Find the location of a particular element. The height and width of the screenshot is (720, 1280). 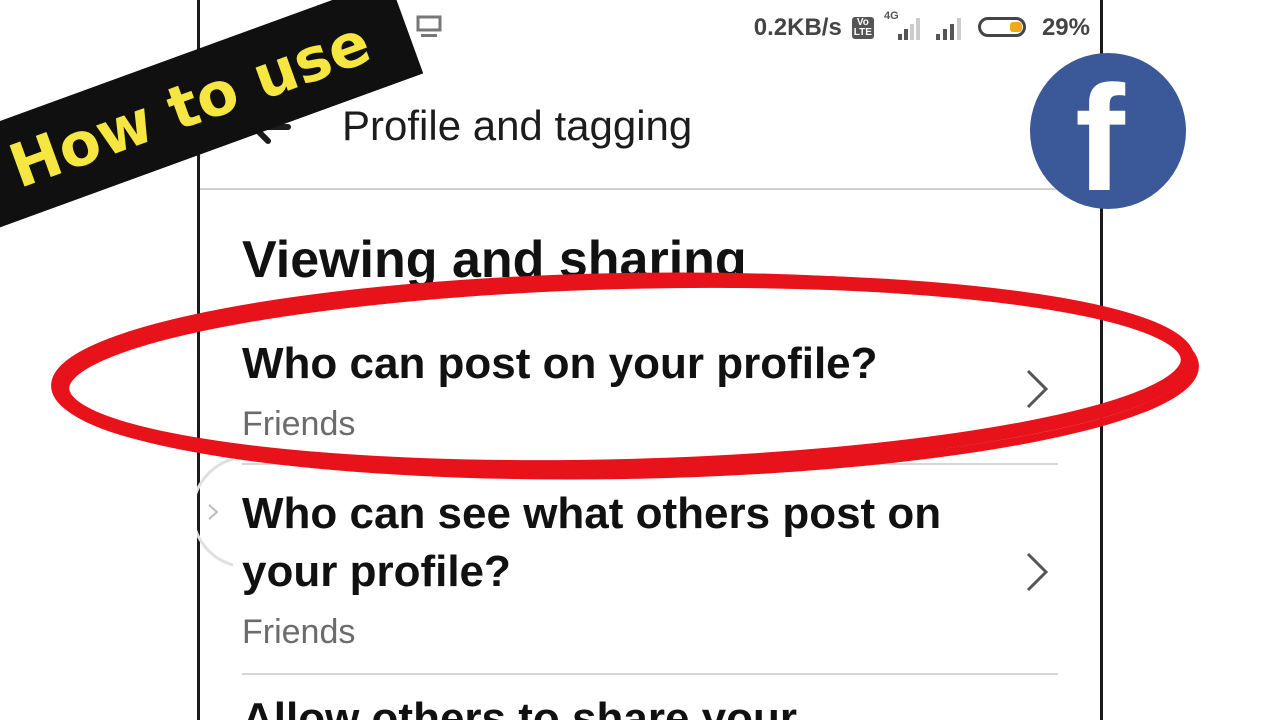

page-title: Profile and tagging is located at coordinates (517, 125).